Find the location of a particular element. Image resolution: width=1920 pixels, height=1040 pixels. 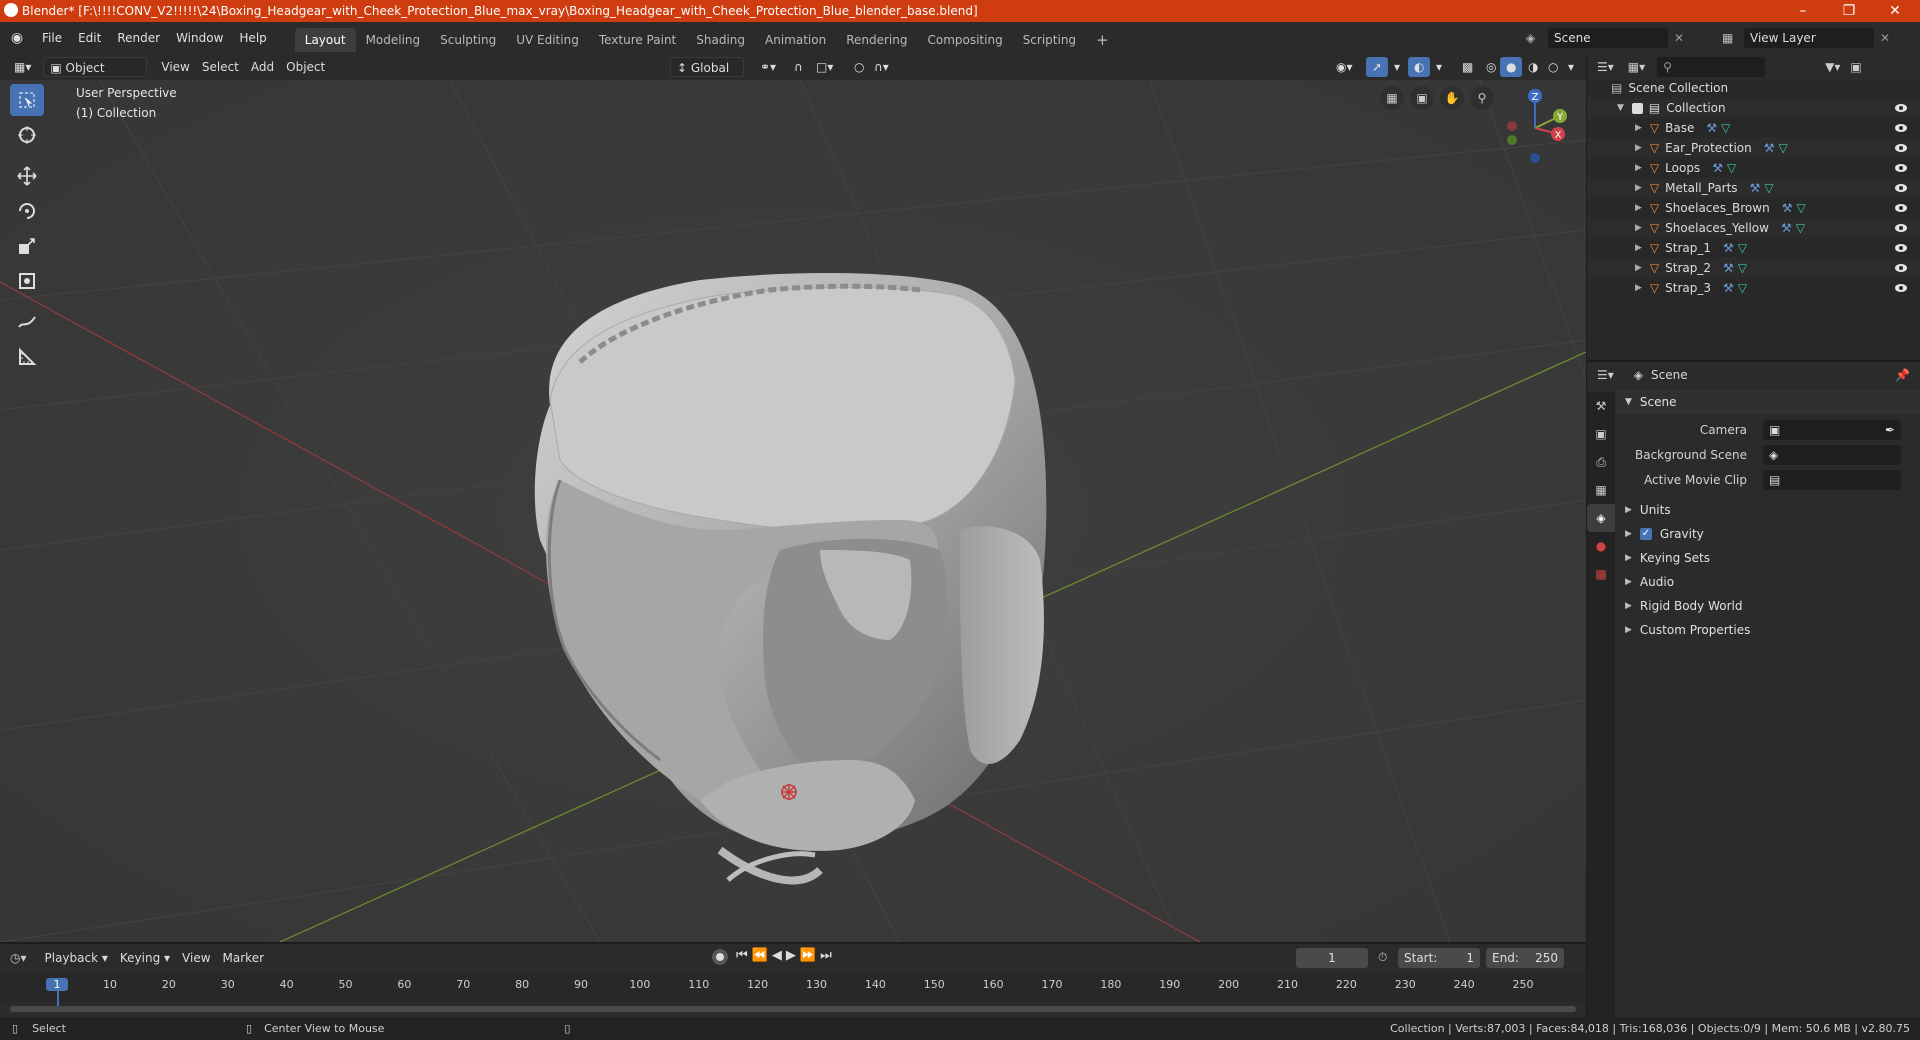

end-frame-field: End: 250 is located at coordinates (1525, 958).